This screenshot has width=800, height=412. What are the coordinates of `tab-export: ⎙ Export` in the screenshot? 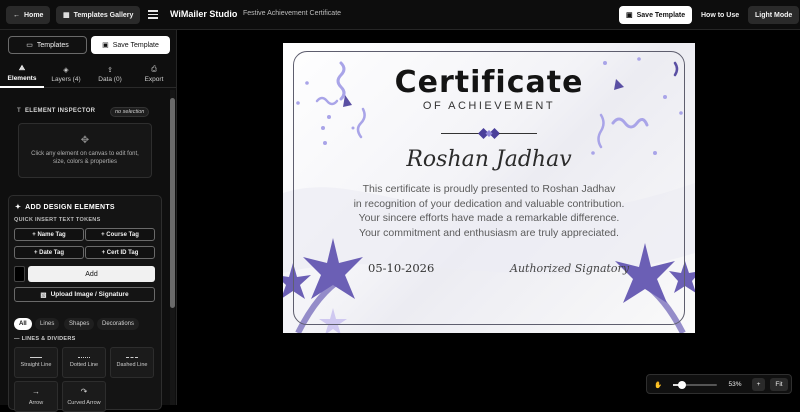 It's located at (154, 74).